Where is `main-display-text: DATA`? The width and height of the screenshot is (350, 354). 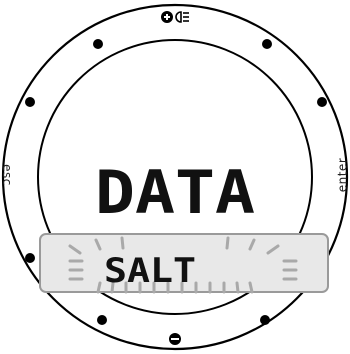 main-display-text: DATA is located at coordinates (175, 193).